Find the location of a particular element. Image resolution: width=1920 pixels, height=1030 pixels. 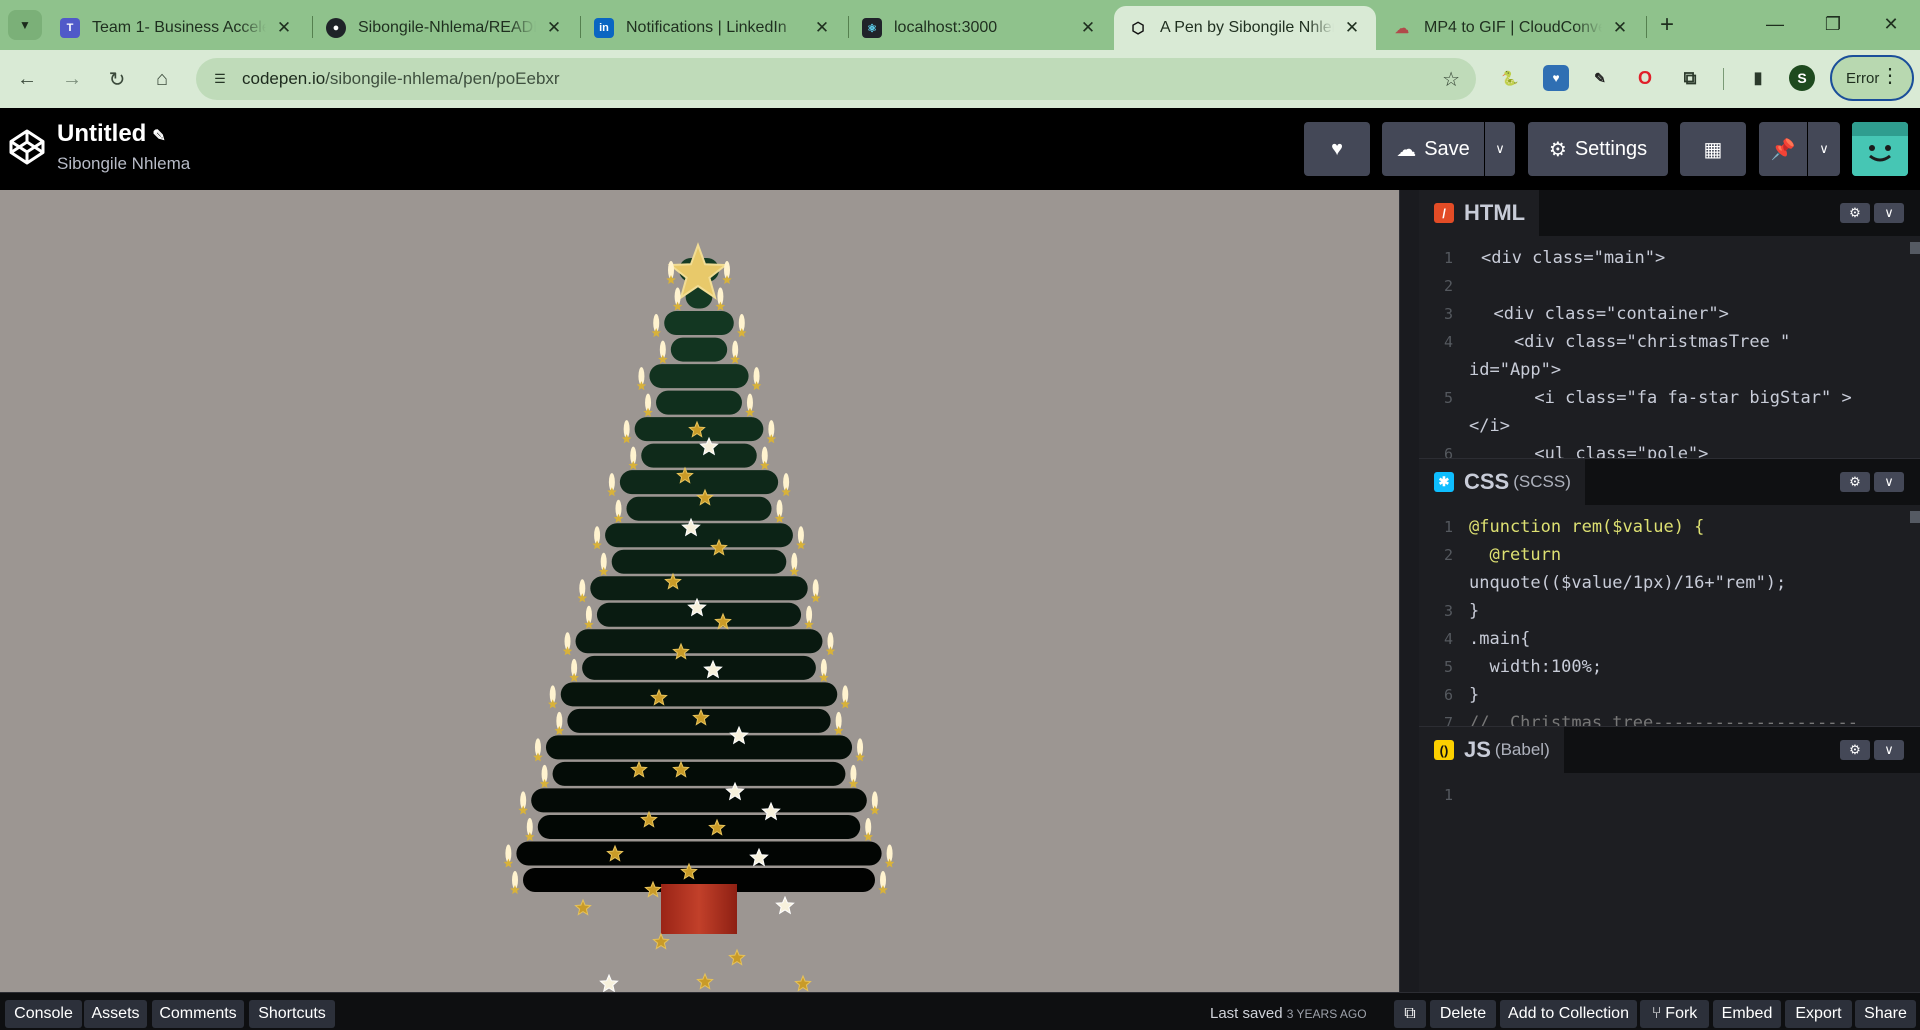

tab-search-chevron-icon: ▼ is located at coordinates (25, 25).